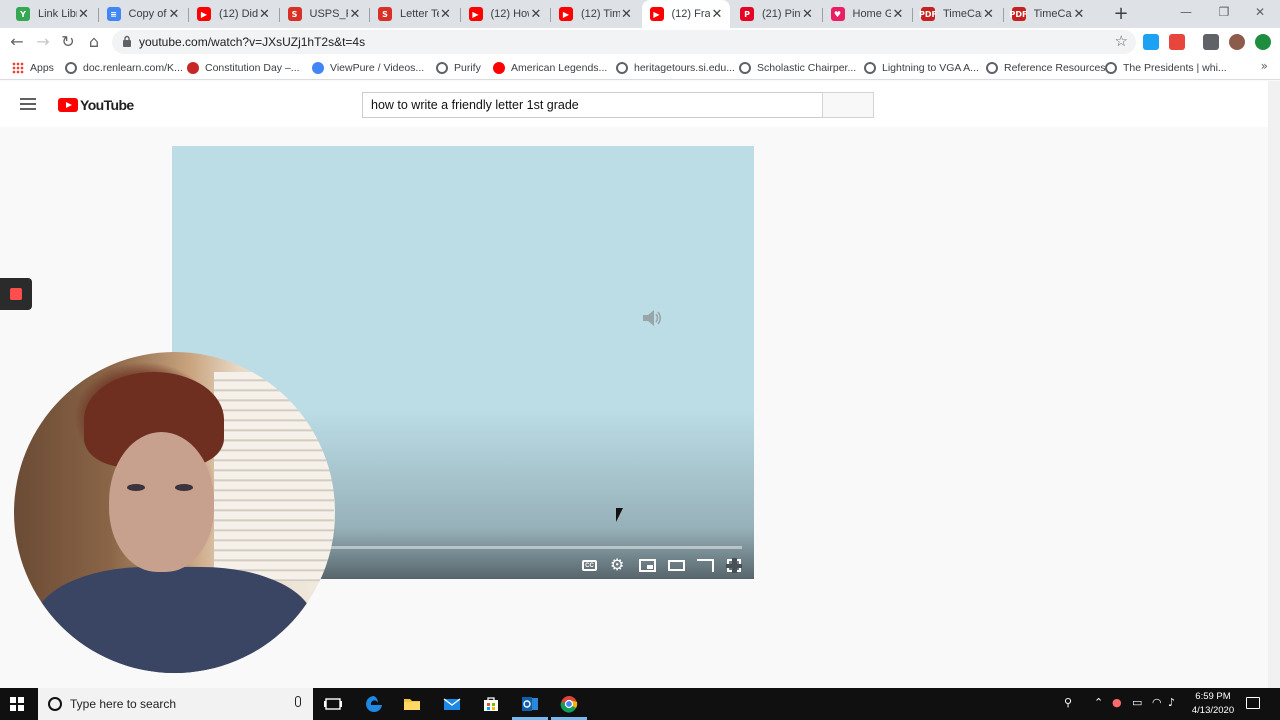  What do you see at coordinates (1253, 703) in the screenshot?
I see `action-center-icon` at bounding box center [1253, 703].